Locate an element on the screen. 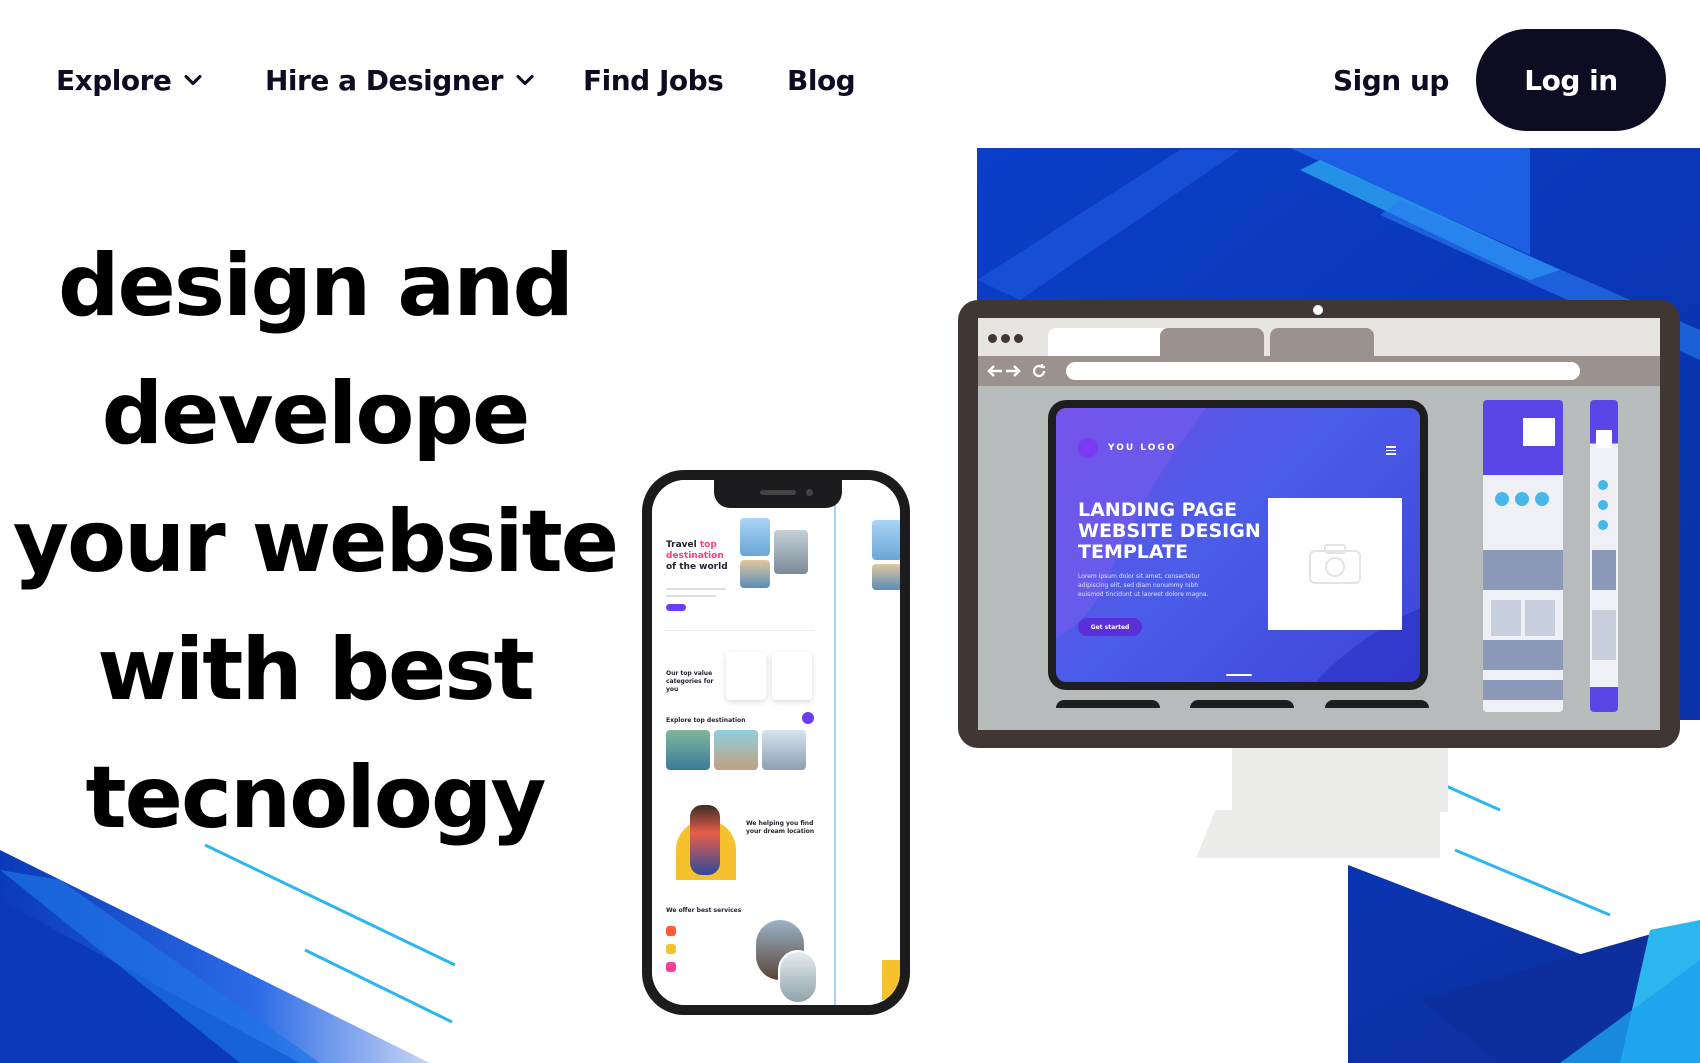 The height and width of the screenshot is (1063, 1700). refresh-icon is located at coordinates (1039, 371).